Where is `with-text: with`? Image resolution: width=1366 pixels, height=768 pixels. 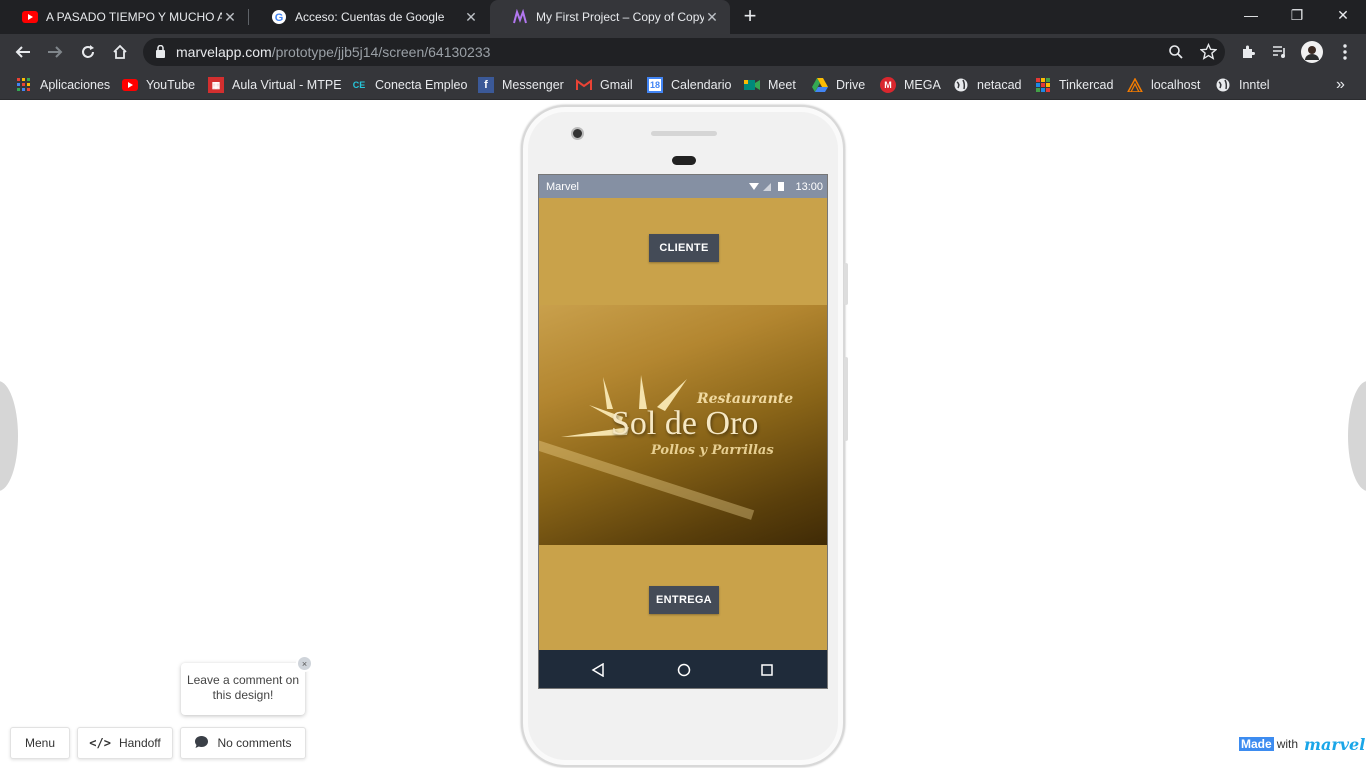
with-text: with is located at coordinates (1287, 744).